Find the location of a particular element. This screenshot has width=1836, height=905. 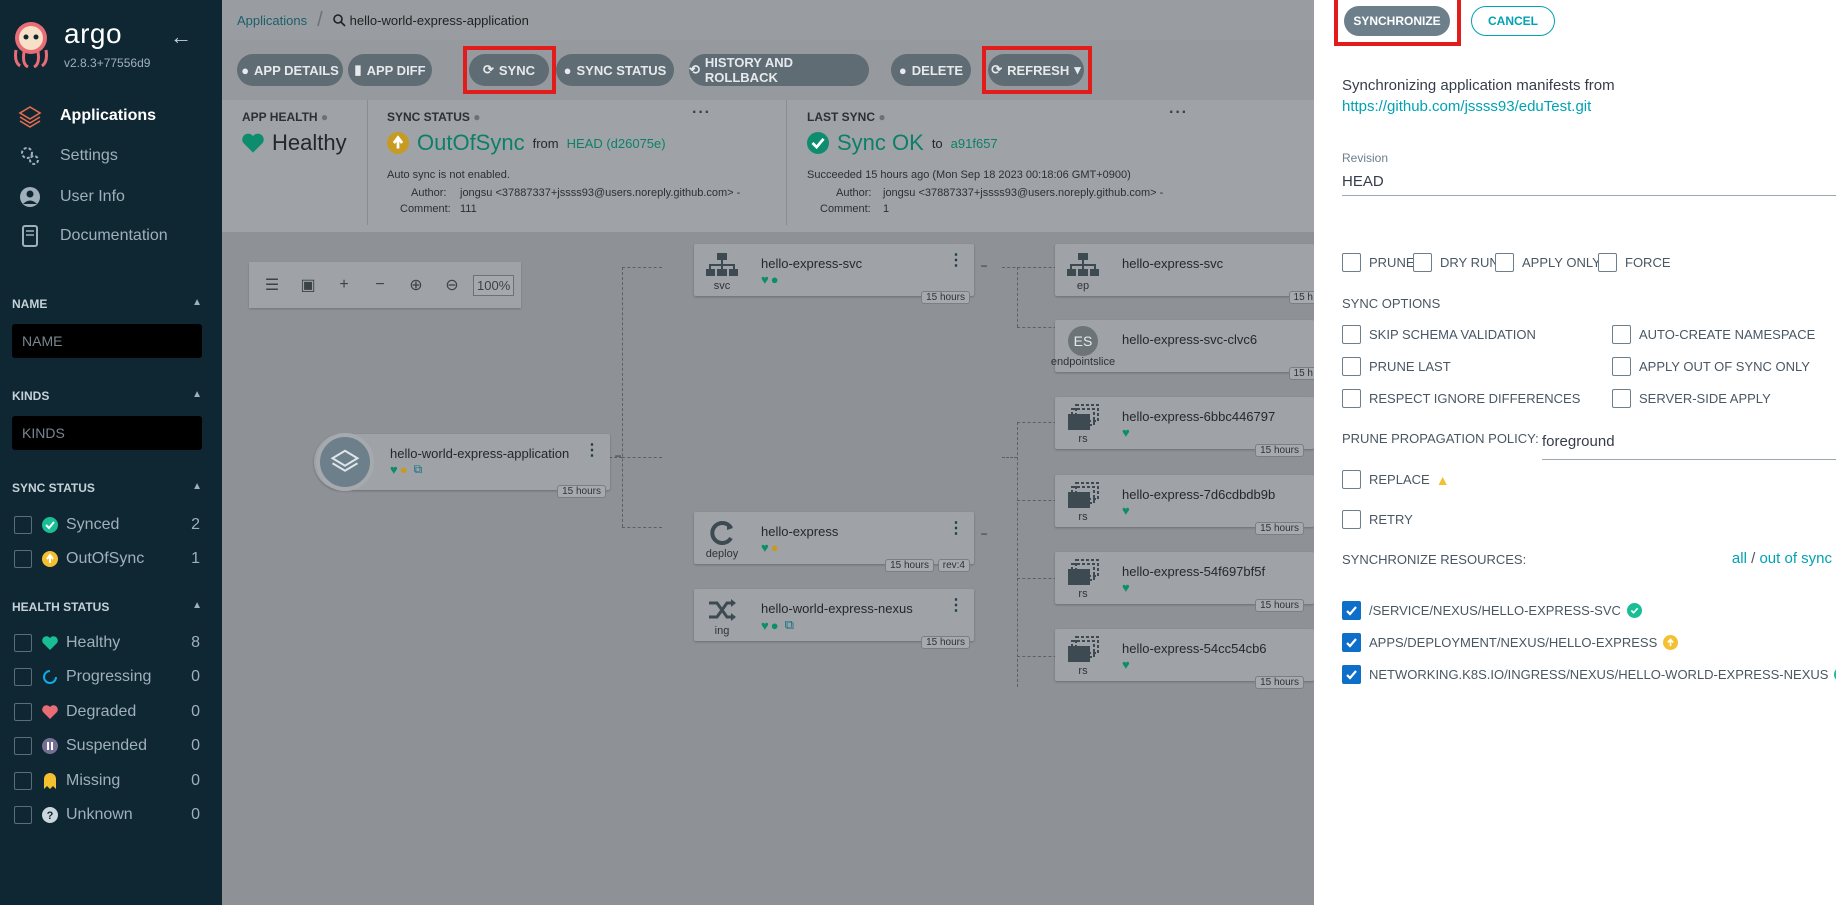

apply-out-of-sync-checkbox: APPLY OUT OF SYNC ONLY is located at coordinates (1711, 366).